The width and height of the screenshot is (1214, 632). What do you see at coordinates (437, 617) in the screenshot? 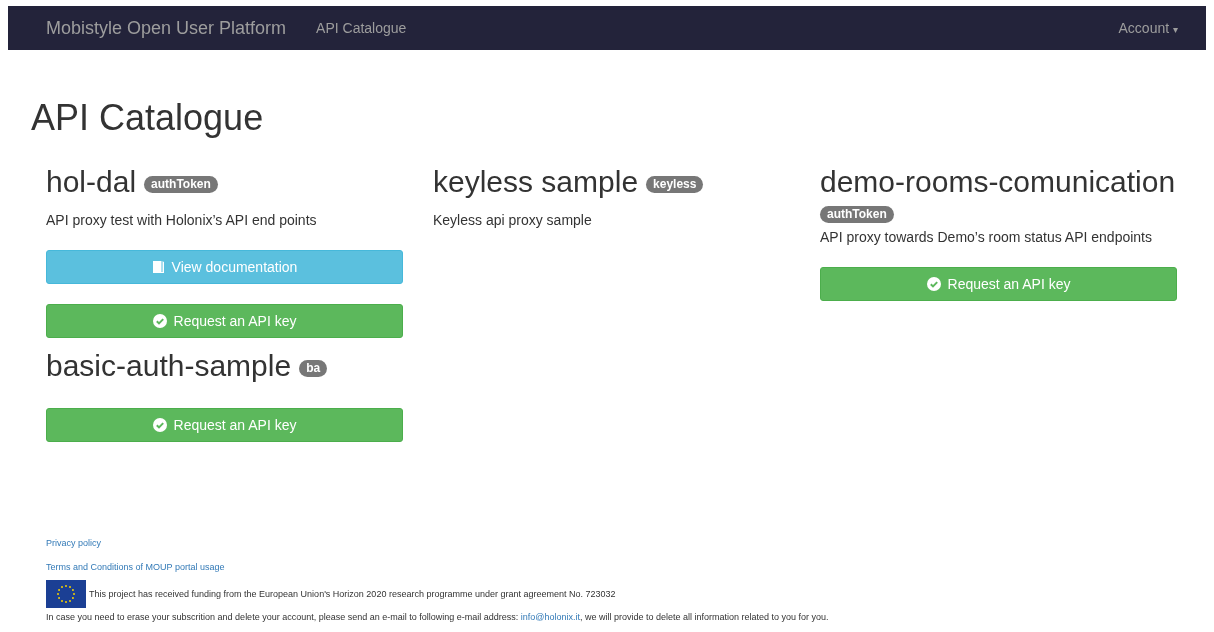
I see `account-deletion-text: In case you need to erase your subscrition and delete your account, please send an e-mail to following e-mail address: info@holonix.it, we will provide to delete all information related to you for you.` at bounding box center [437, 617].